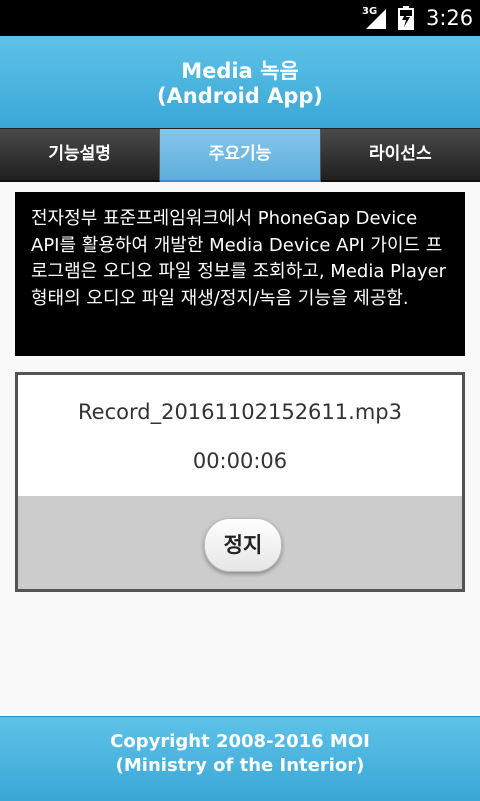 The height and width of the screenshot is (801, 480). I want to click on app-header: Media 녹음 (Android App), so click(240, 82).